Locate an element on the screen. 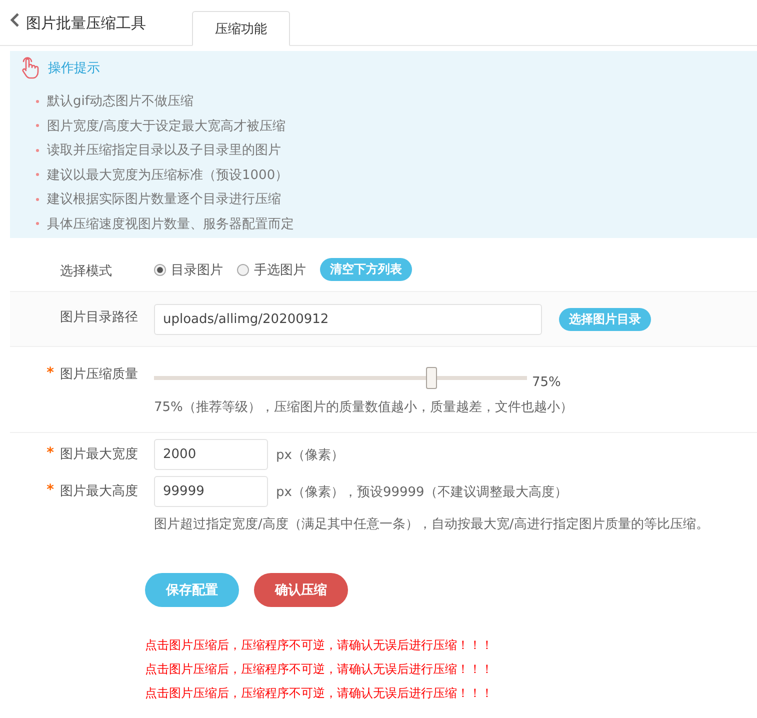 The height and width of the screenshot is (718, 757). tab: 压缩功能 is located at coordinates (241, 28).